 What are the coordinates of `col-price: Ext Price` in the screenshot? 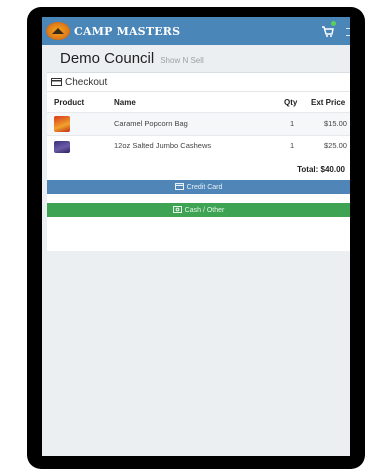 It's located at (328, 102).